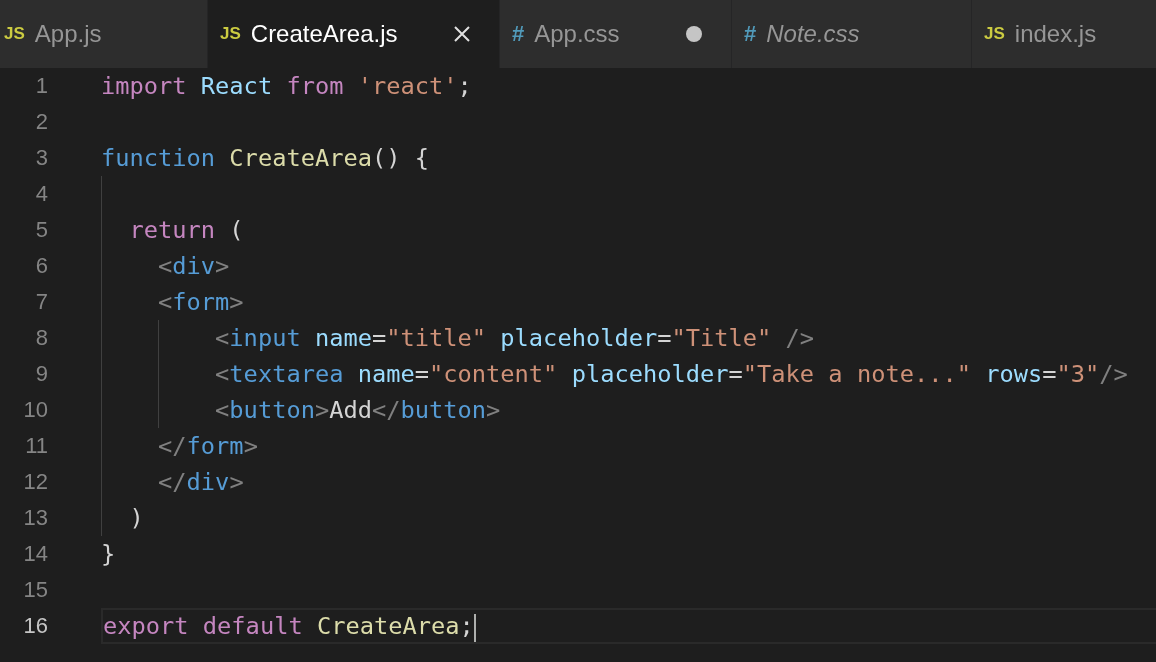 This screenshot has width=1156, height=662. Describe the element at coordinates (200, 302) in the screenshot. I see `code-line: <form>` at that location.